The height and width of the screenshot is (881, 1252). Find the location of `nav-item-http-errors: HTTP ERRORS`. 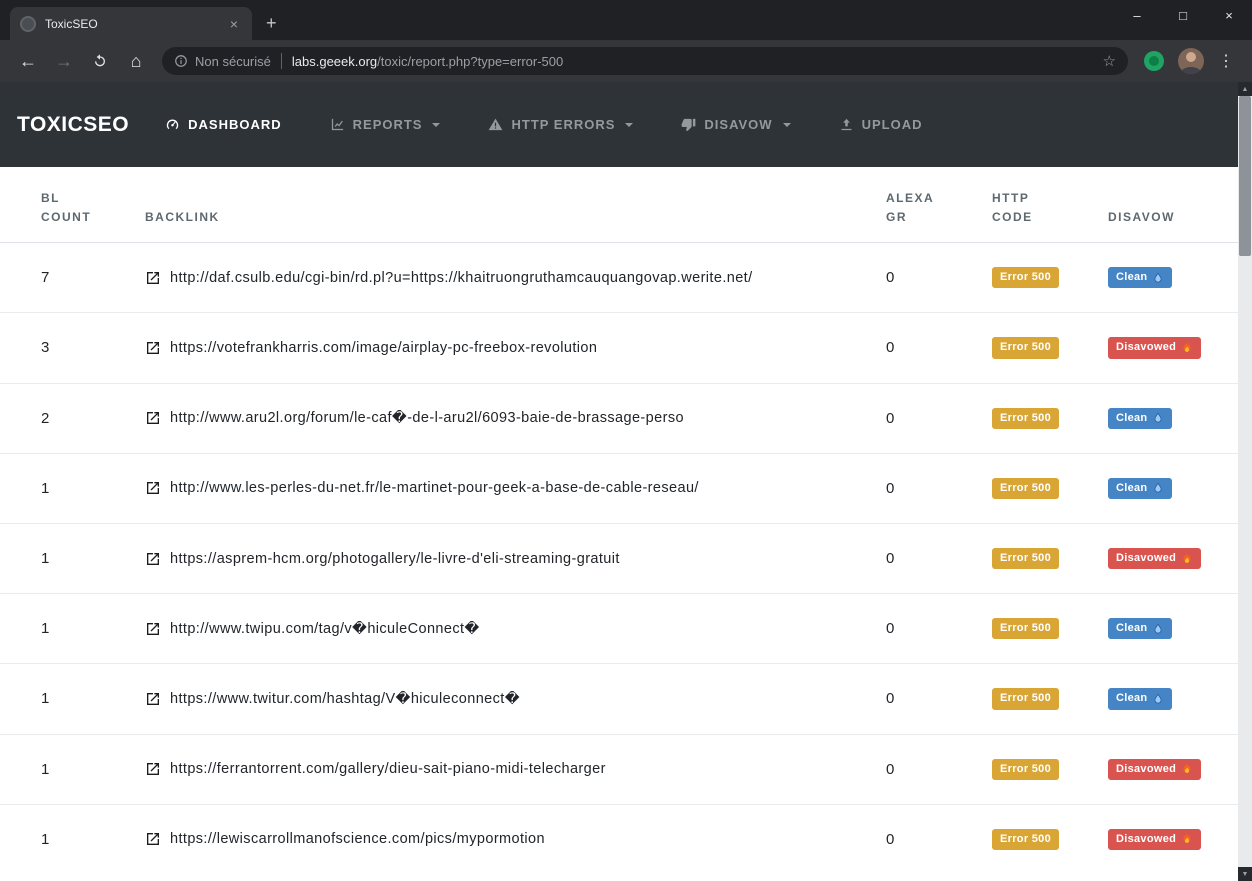

nav-item-http-errors: HTTP ERRORS is located at coordinates (561, 124).